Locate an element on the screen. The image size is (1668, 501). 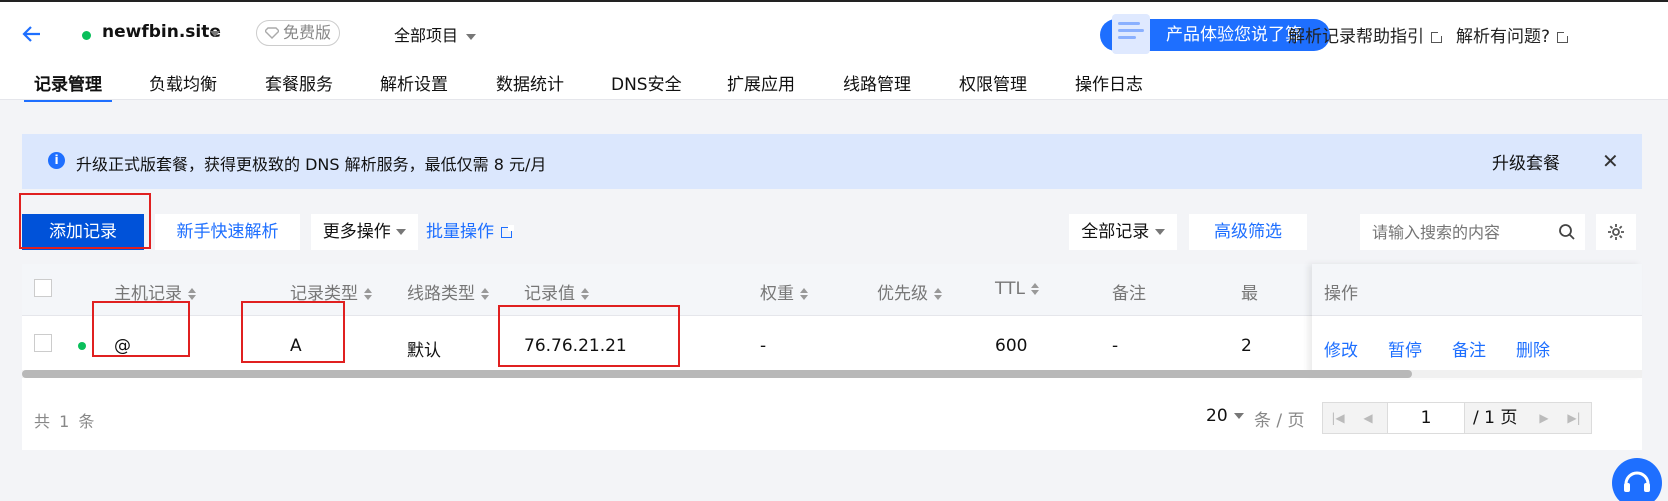
column-header-label: 记录值 is located at coordinates (549, 294).